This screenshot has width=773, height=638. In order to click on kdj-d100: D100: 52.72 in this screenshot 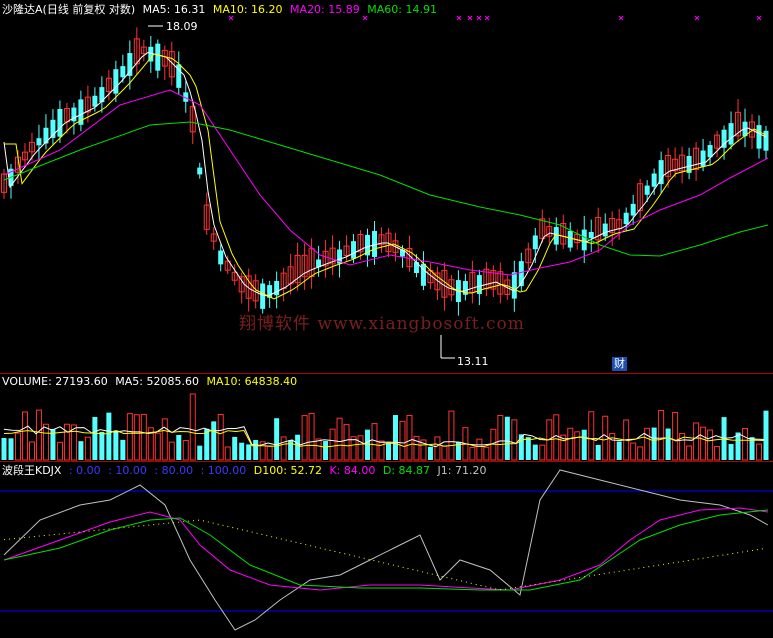, I will do `click(287, 470)`.